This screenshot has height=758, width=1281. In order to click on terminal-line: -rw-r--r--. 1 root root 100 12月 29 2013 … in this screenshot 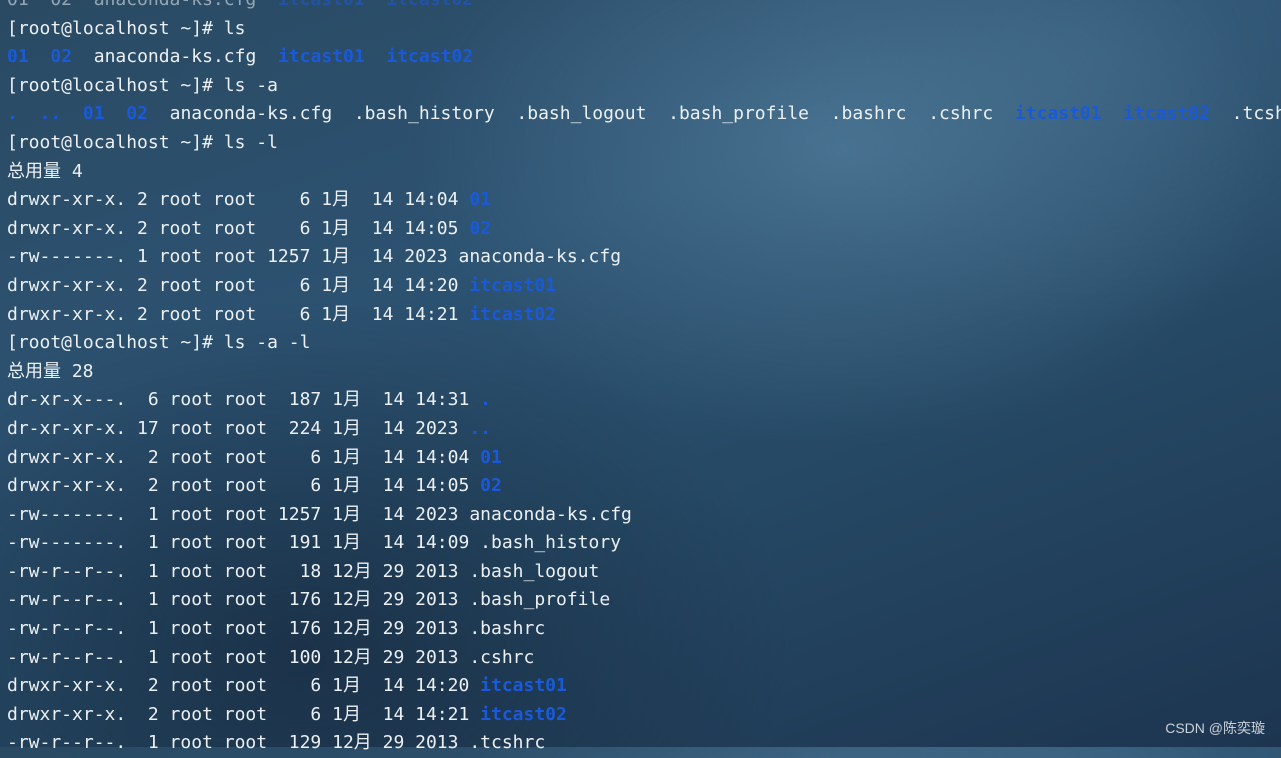, I will do `click(644, 658)`.